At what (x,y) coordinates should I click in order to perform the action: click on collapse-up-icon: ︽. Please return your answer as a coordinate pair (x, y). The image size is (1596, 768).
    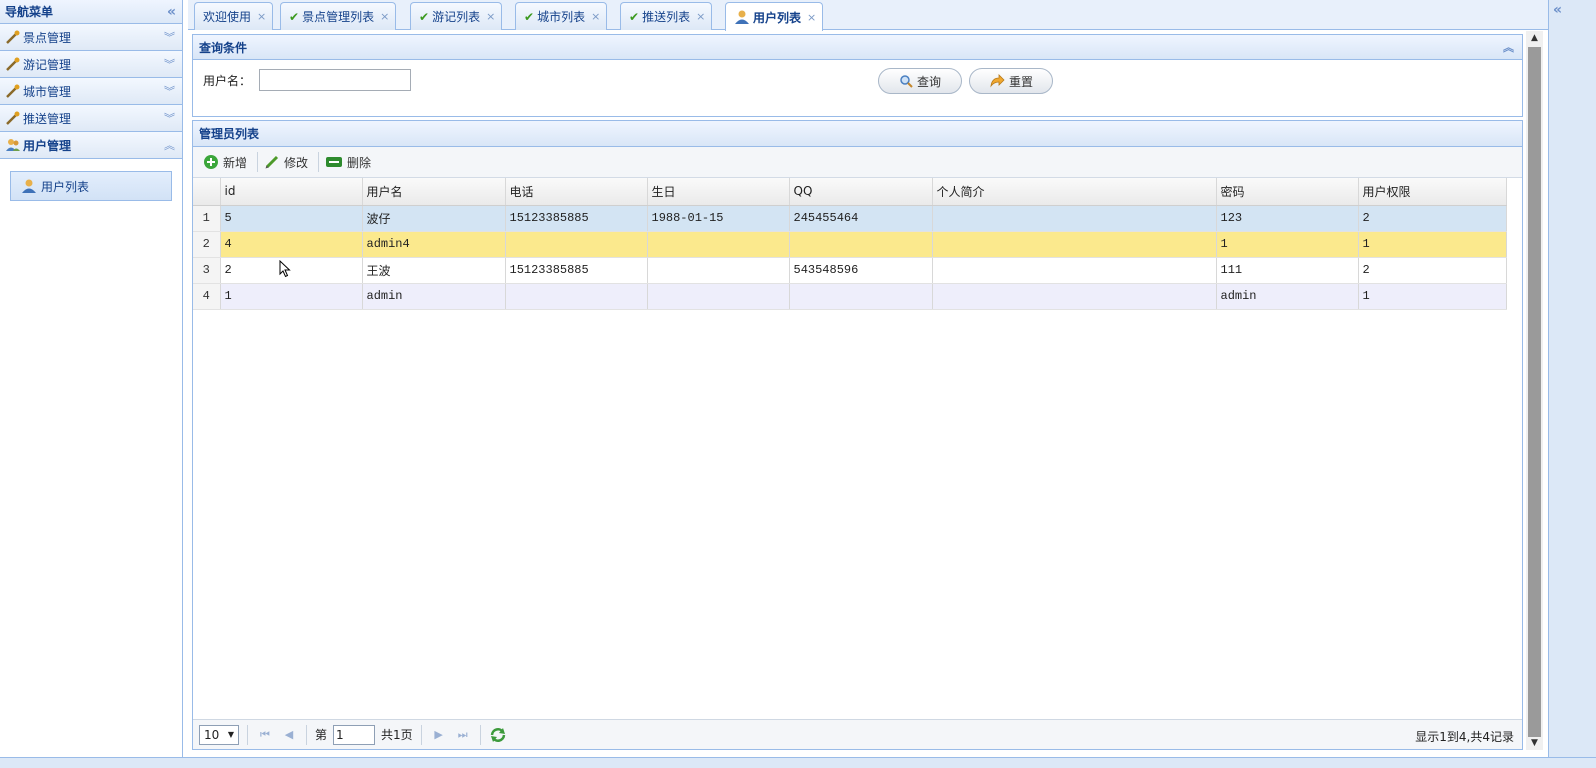
    Looking at the image, I should click on (1508, 47).